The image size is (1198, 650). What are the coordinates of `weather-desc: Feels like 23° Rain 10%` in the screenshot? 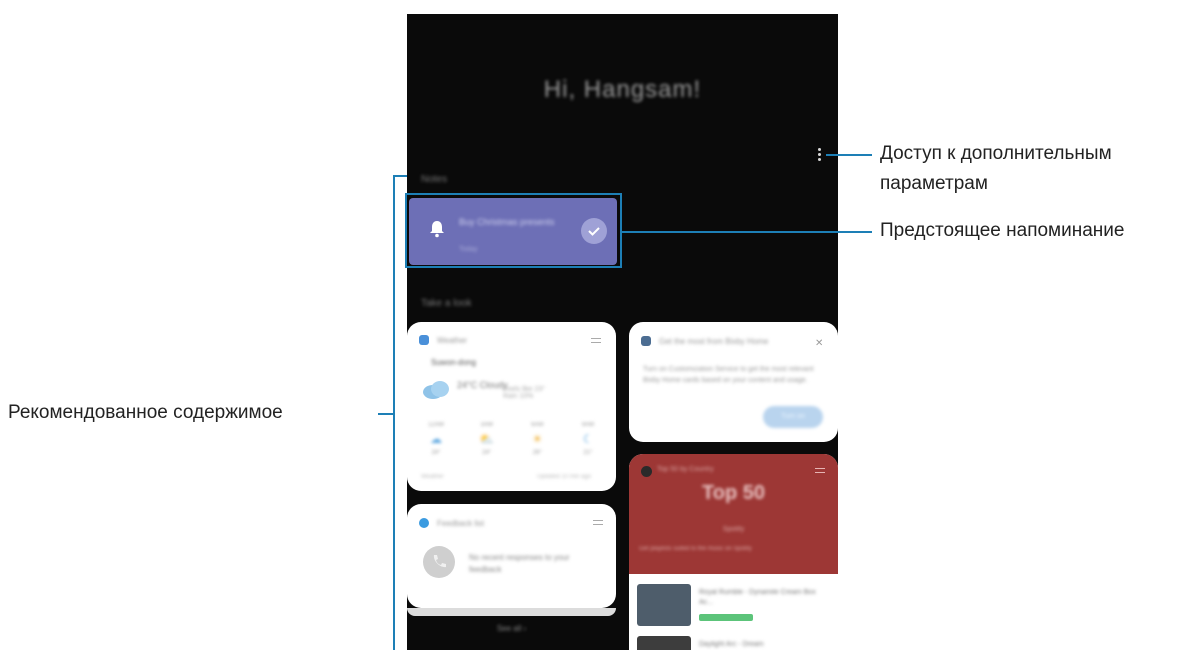 It's located at (524, 393).